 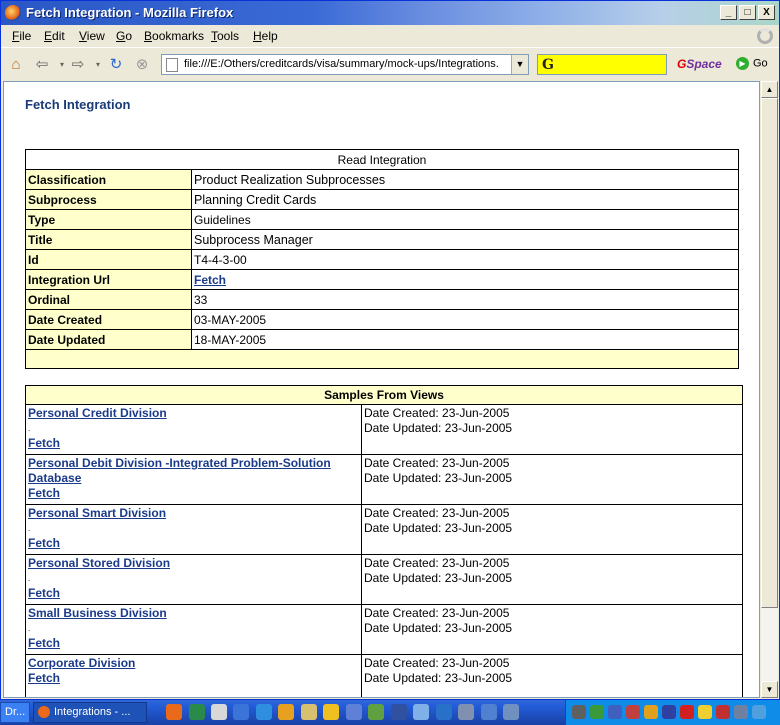 What do you see at coordinates (219, 712) in the screenshot?
I see `opera-icon` at bounding box center [219, 712].